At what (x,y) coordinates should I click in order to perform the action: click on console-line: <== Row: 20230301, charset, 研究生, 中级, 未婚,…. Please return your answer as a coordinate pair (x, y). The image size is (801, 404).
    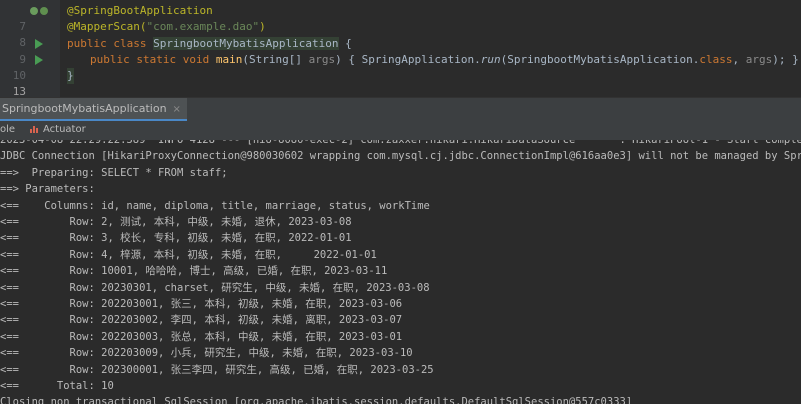
    Looking at the image, I should click on (215, 288).